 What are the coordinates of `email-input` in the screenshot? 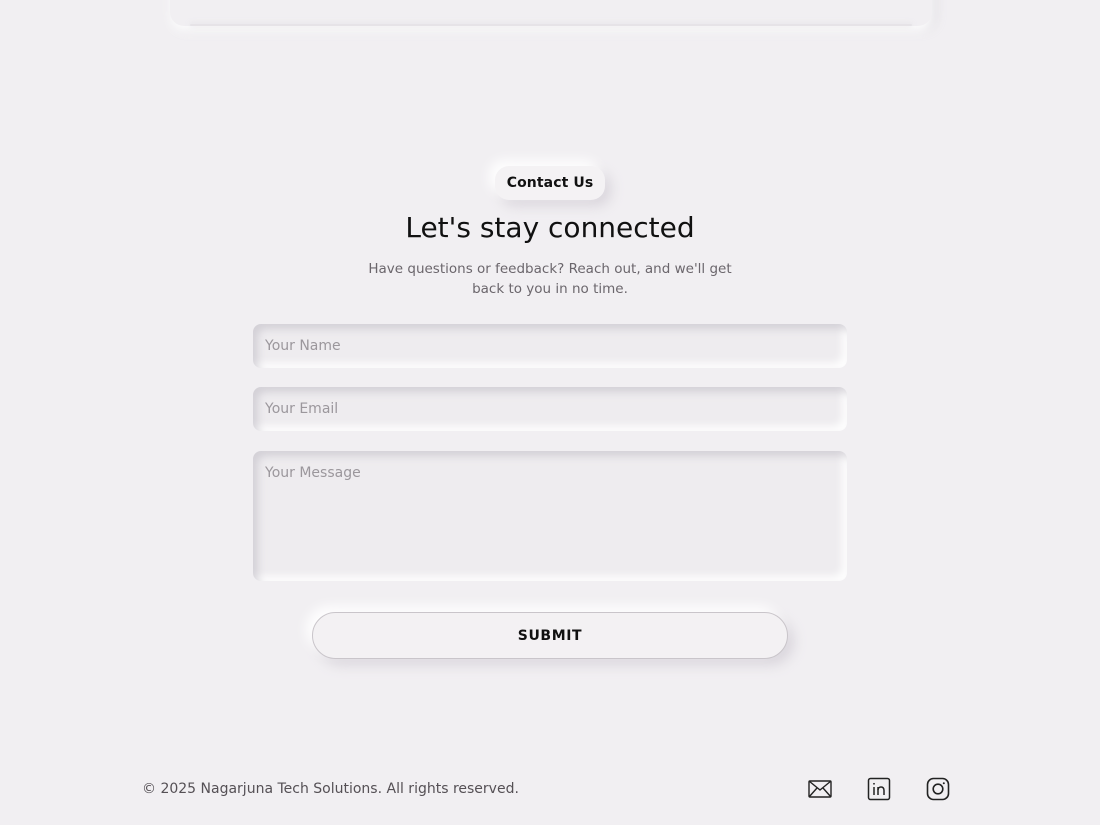 It's located at (550, 409).